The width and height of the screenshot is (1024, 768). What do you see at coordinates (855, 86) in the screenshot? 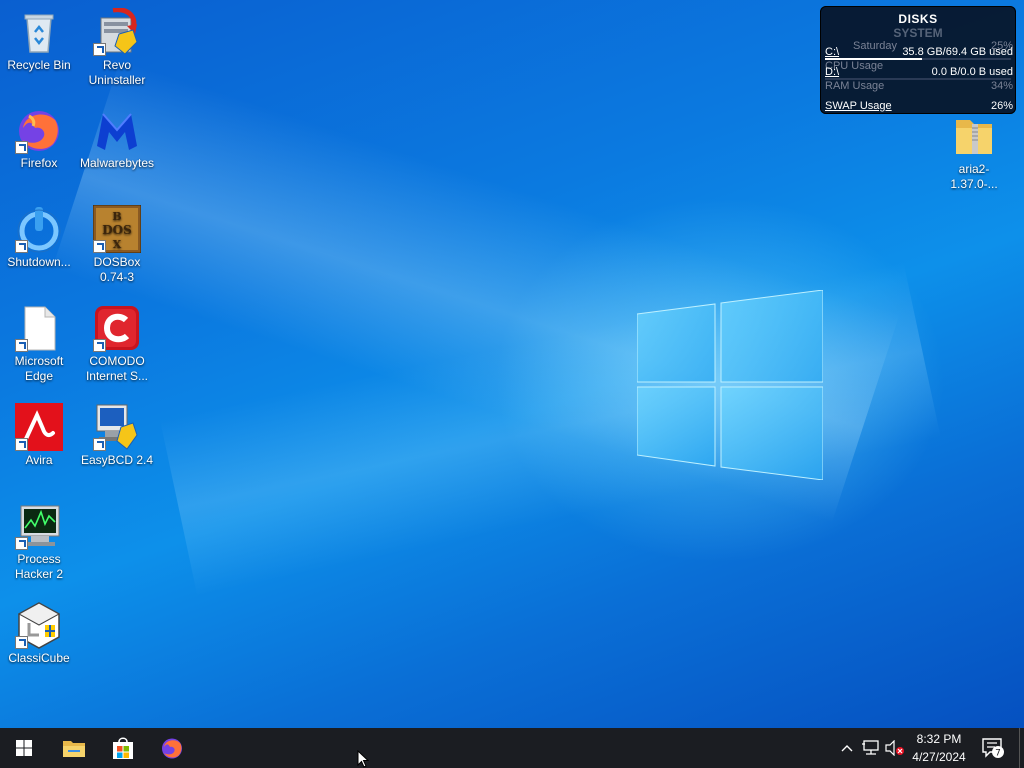
I see `ghost-ram-label: RAM Usage` at bounding box center [855, 86].